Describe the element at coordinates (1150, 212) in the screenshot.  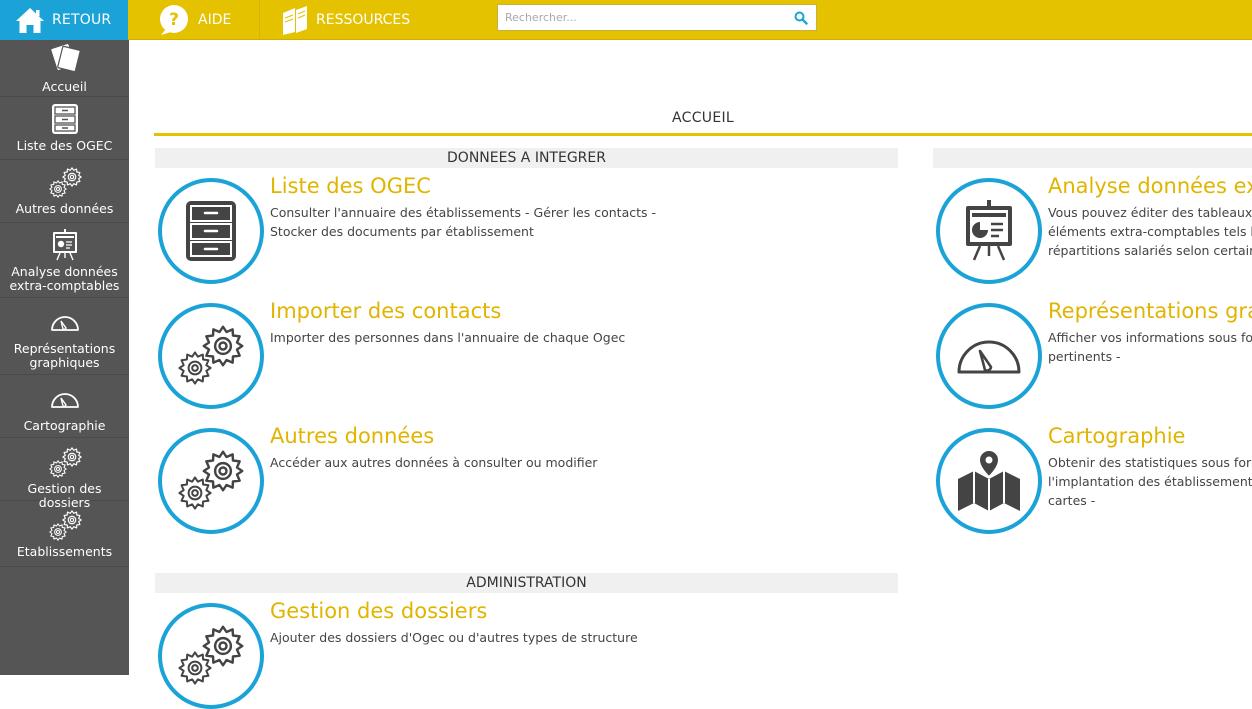
I see `card-description-line: Vous pouvez éditer des tableaux c` at that location.